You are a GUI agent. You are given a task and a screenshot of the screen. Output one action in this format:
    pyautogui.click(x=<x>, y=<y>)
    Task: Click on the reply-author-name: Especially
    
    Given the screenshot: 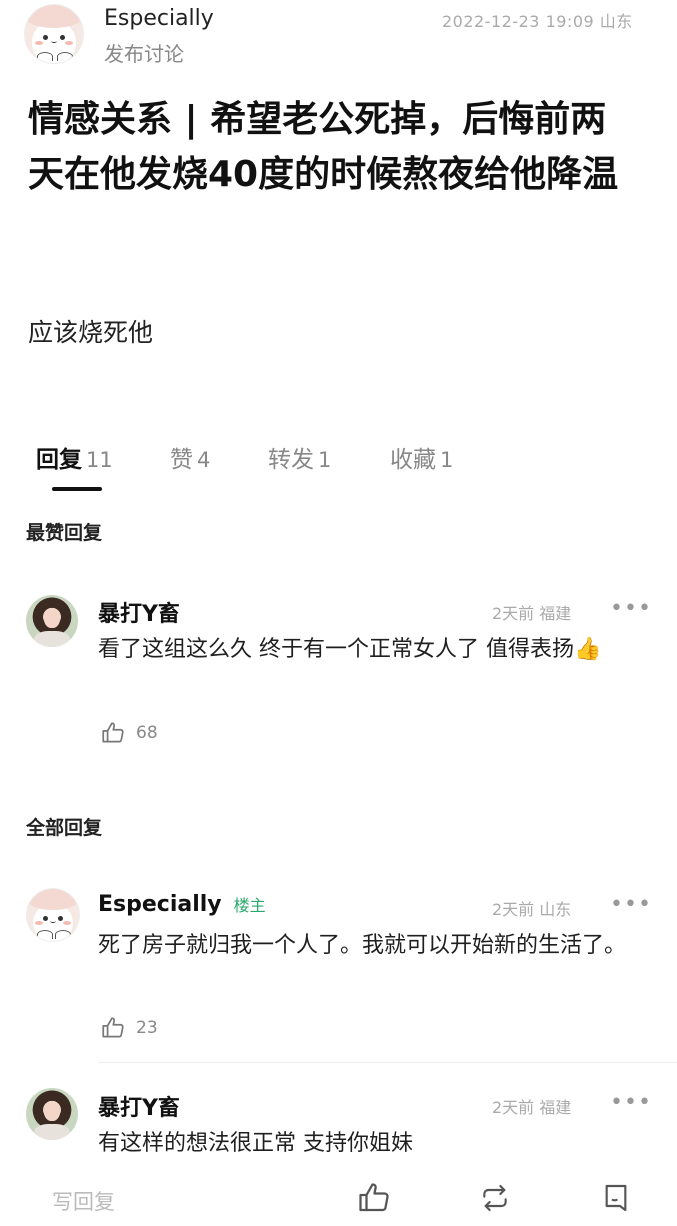 What is the action you would take?
    pyautogui.click(x=160, y=904)
    